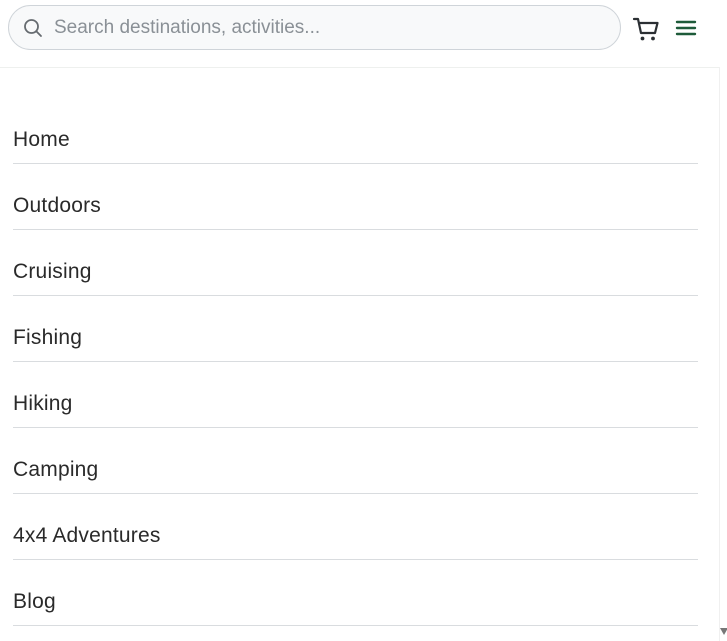 The image size is (727, 641). I want to click on nav-item-cruising: Cruising, so click(355, 263).